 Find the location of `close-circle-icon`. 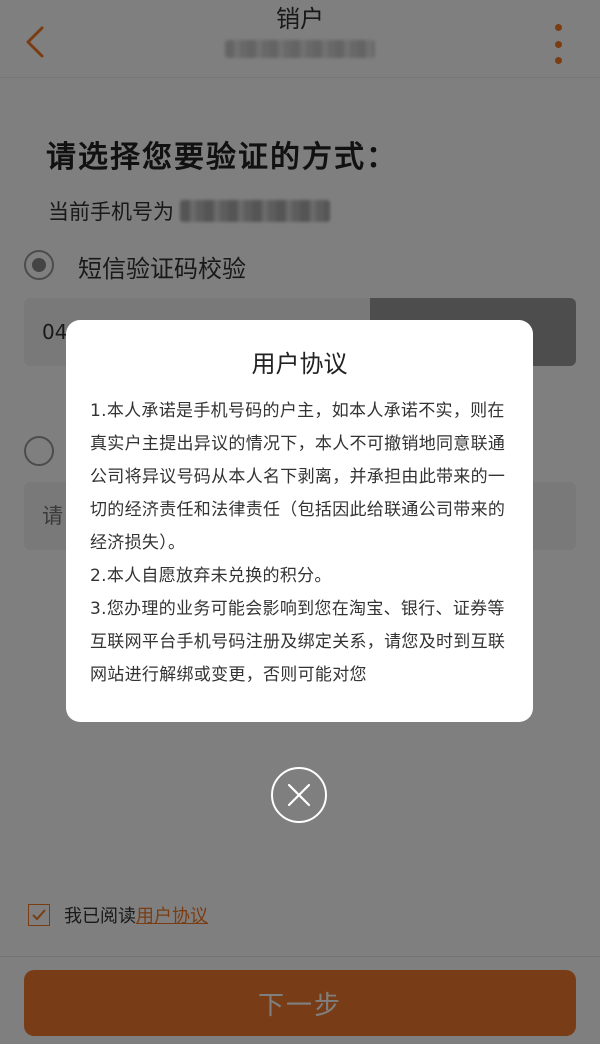

close-circle-icon is located at coordinates (299, 795).